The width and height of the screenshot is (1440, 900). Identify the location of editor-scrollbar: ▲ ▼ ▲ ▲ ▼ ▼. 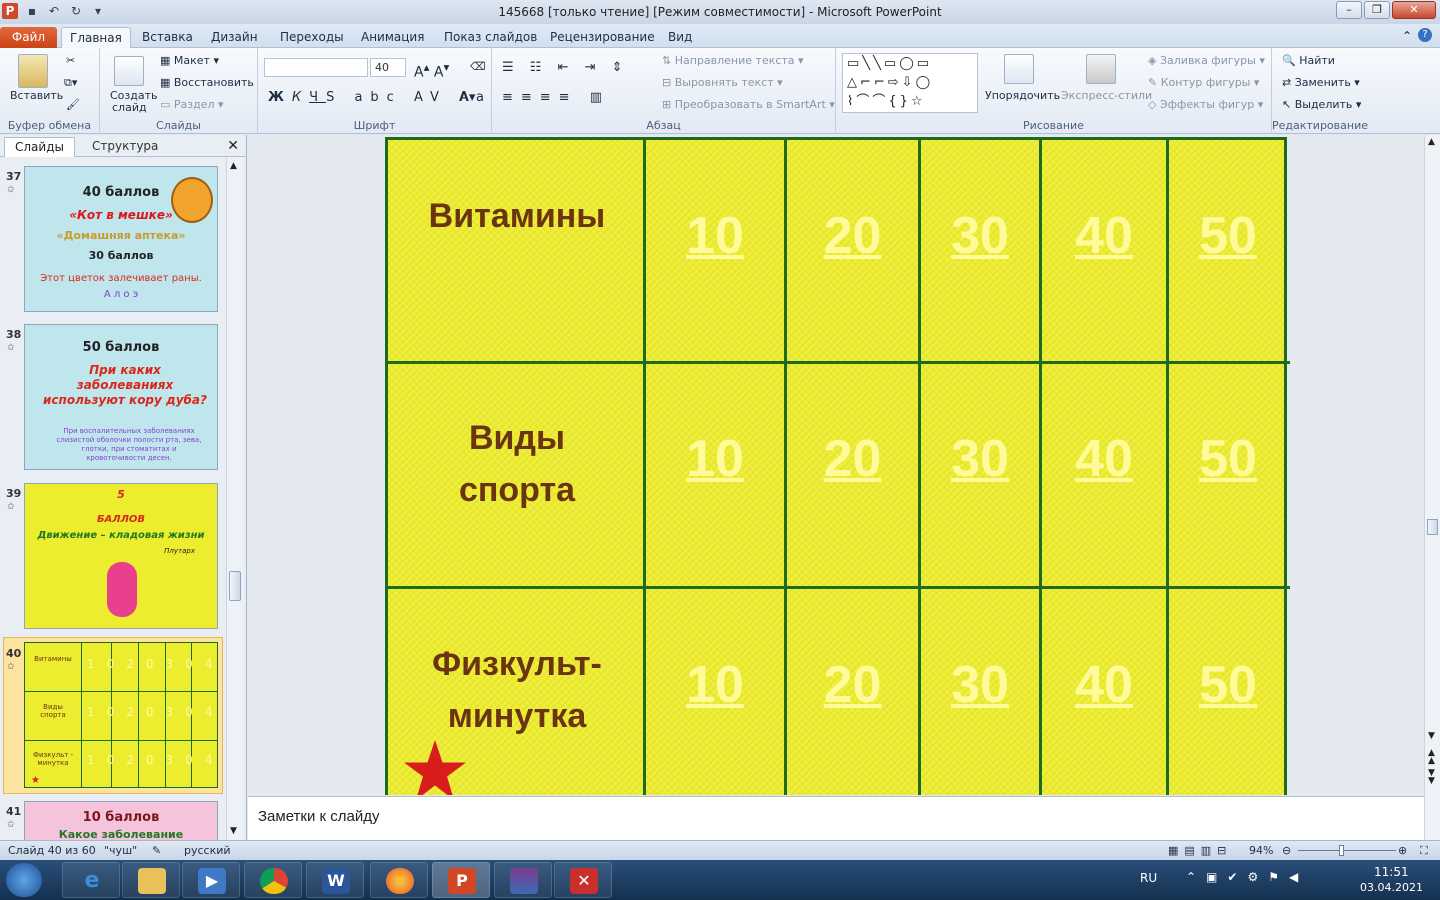
(1432, 487).